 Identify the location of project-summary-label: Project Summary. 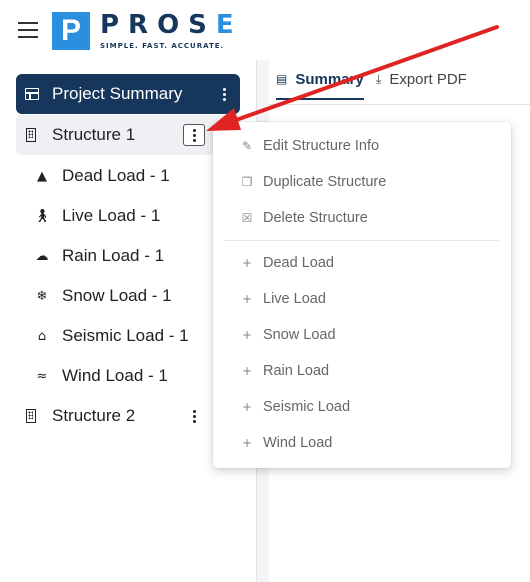
(117, 93).